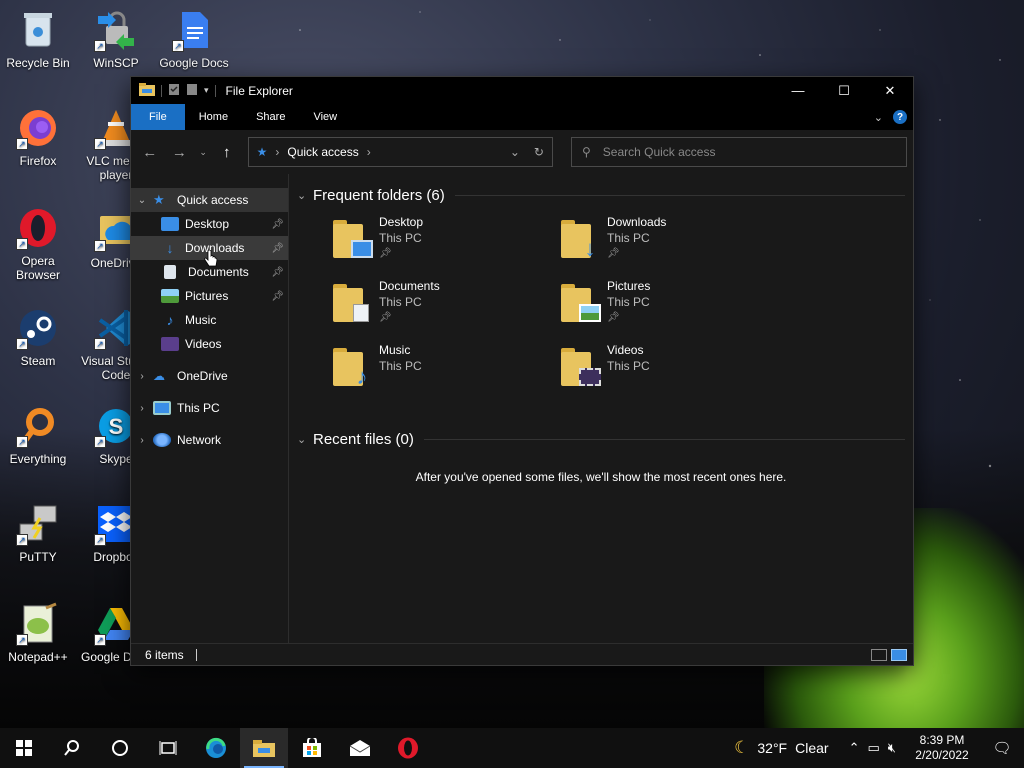  Describe the element at coordinates (515, 152) in the screenshot. I see `address-dropdown-icon: ⌄` at that location.